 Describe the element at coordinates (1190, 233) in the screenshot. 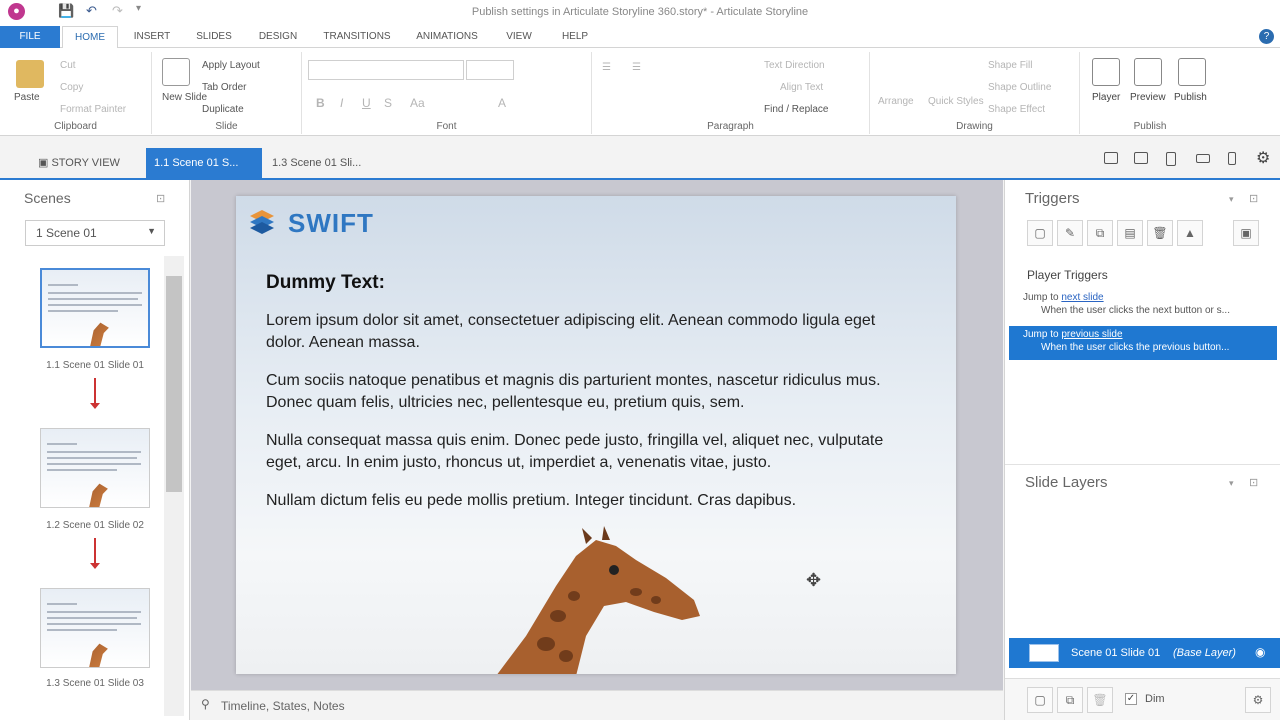

I see `move-up-icon: ▲` at that location.